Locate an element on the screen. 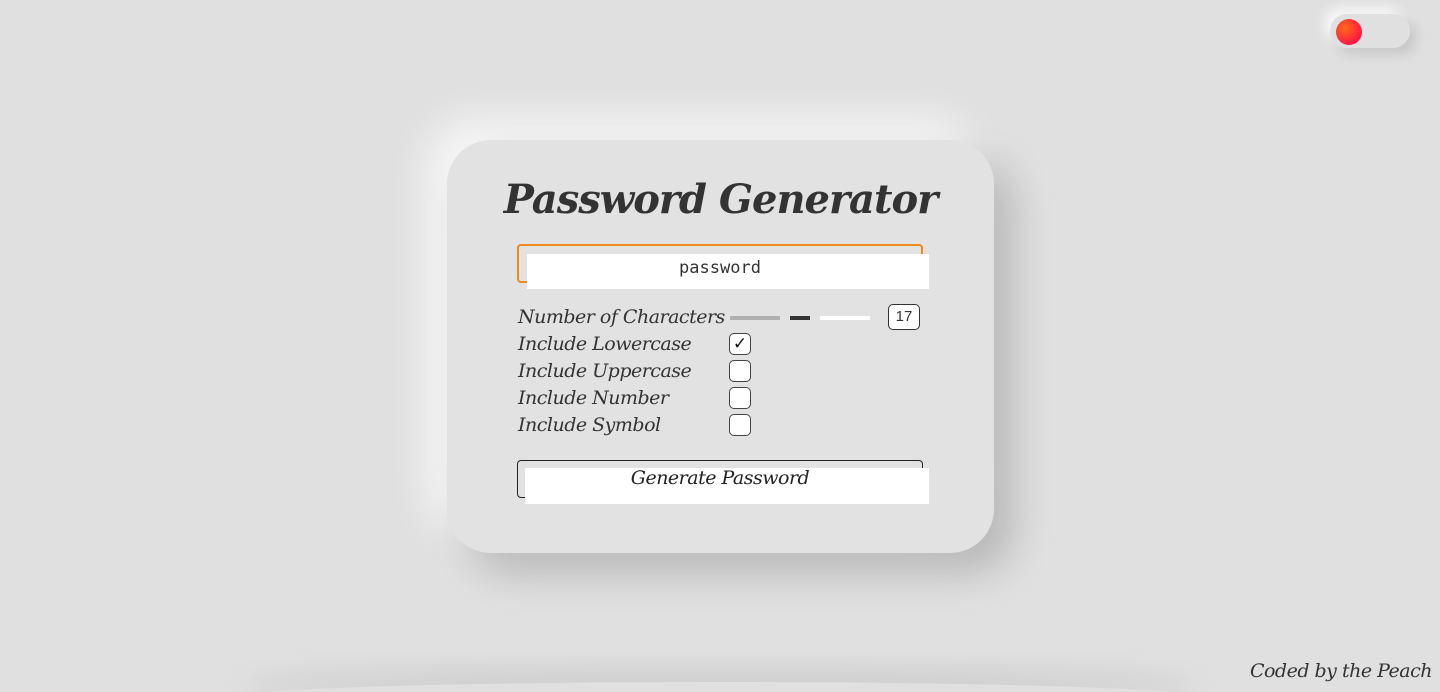 Image resolution: width=1440 pixels, height=692 pixels. symbol-row: Include Symbol is located at coordinates (723, 425).